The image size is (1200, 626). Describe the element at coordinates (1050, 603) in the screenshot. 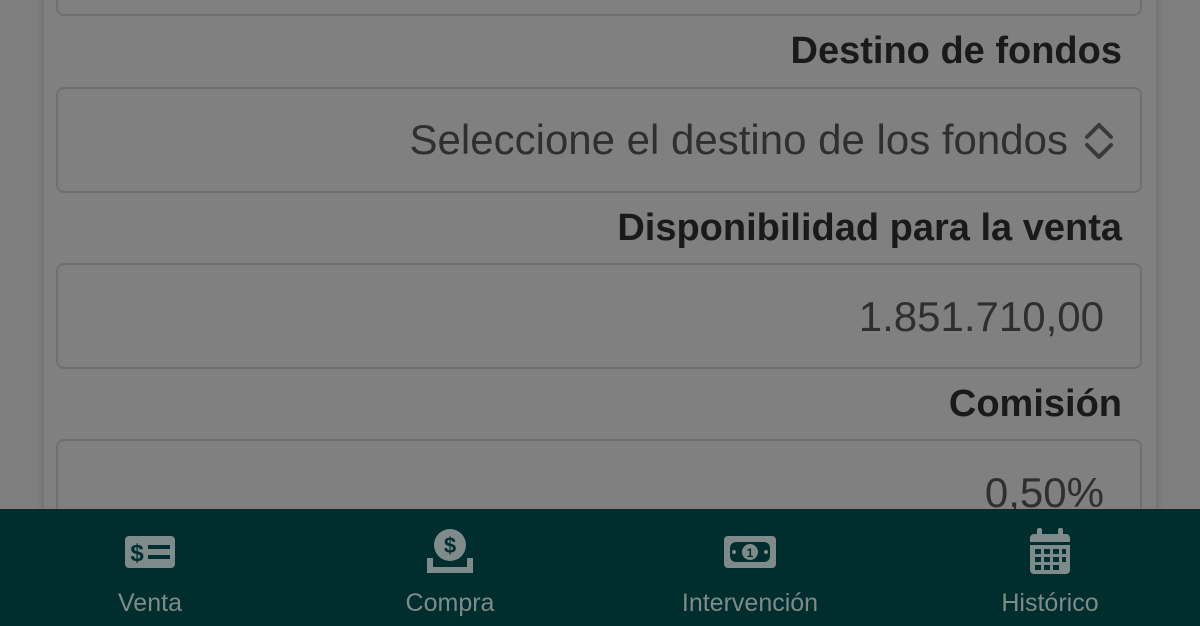

I see `nav-label-historico: Histórico` at that location.